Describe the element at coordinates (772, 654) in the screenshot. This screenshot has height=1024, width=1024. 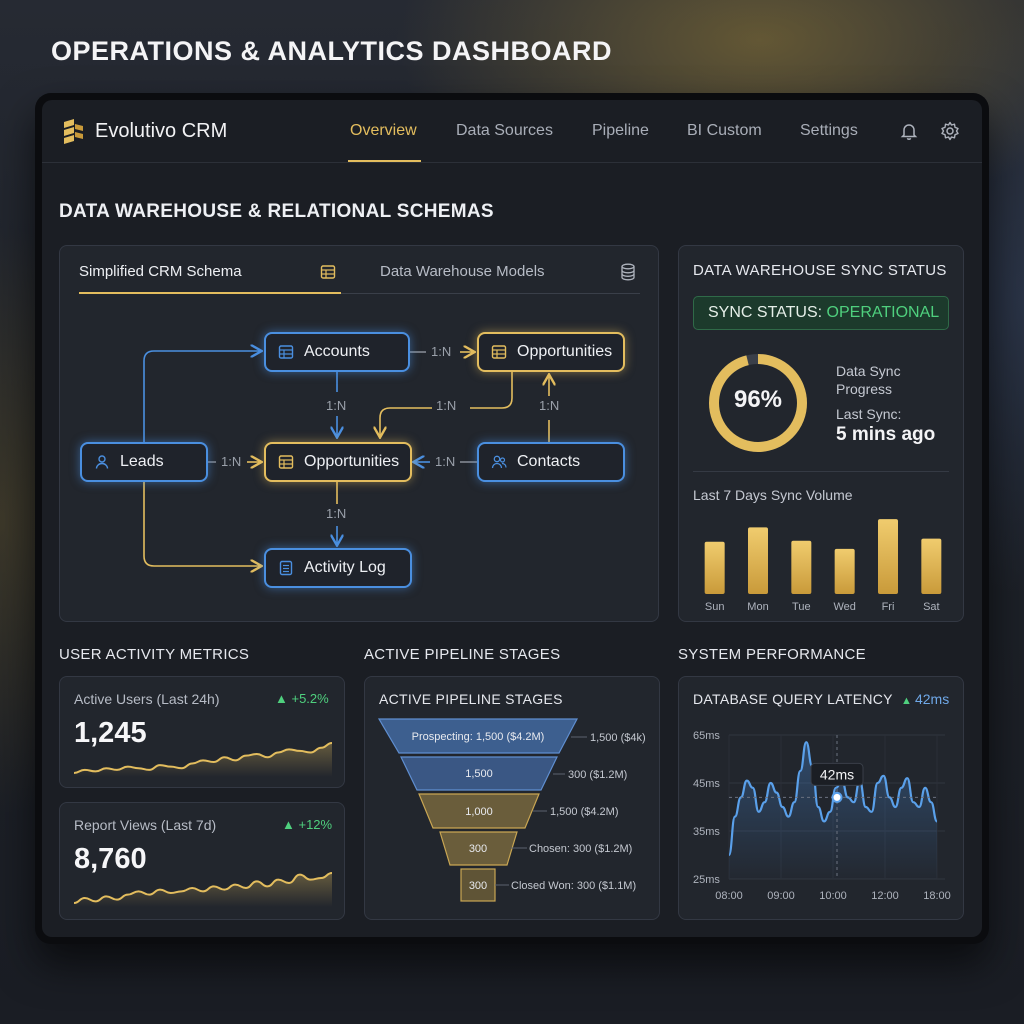
I see `performance-section-title: SYSTEM PERFORMANCE` at that location.